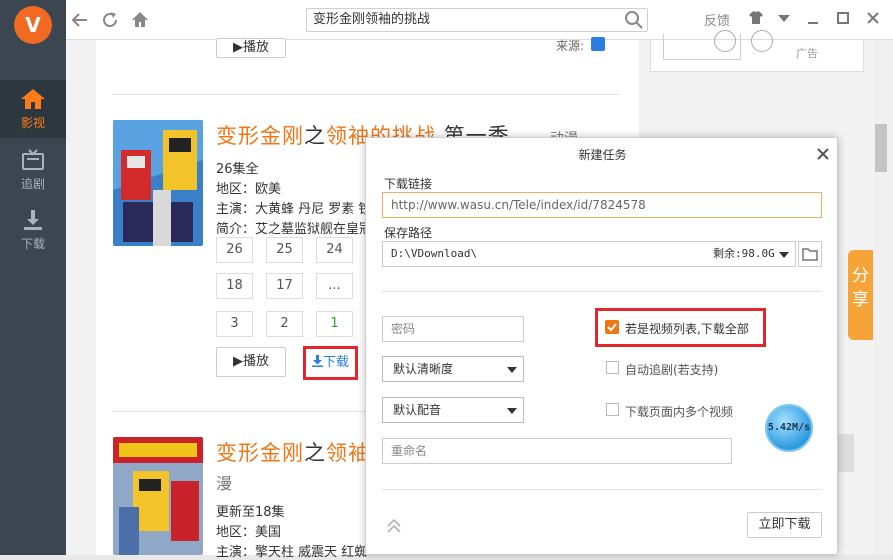 This screenshot has width=893, height=560. What do you see at coordinates (292, 552) in the screenshot?
I see `cast-text: 主演：擎天柱 威震天 红蜘` at bounding box center [292, 552].